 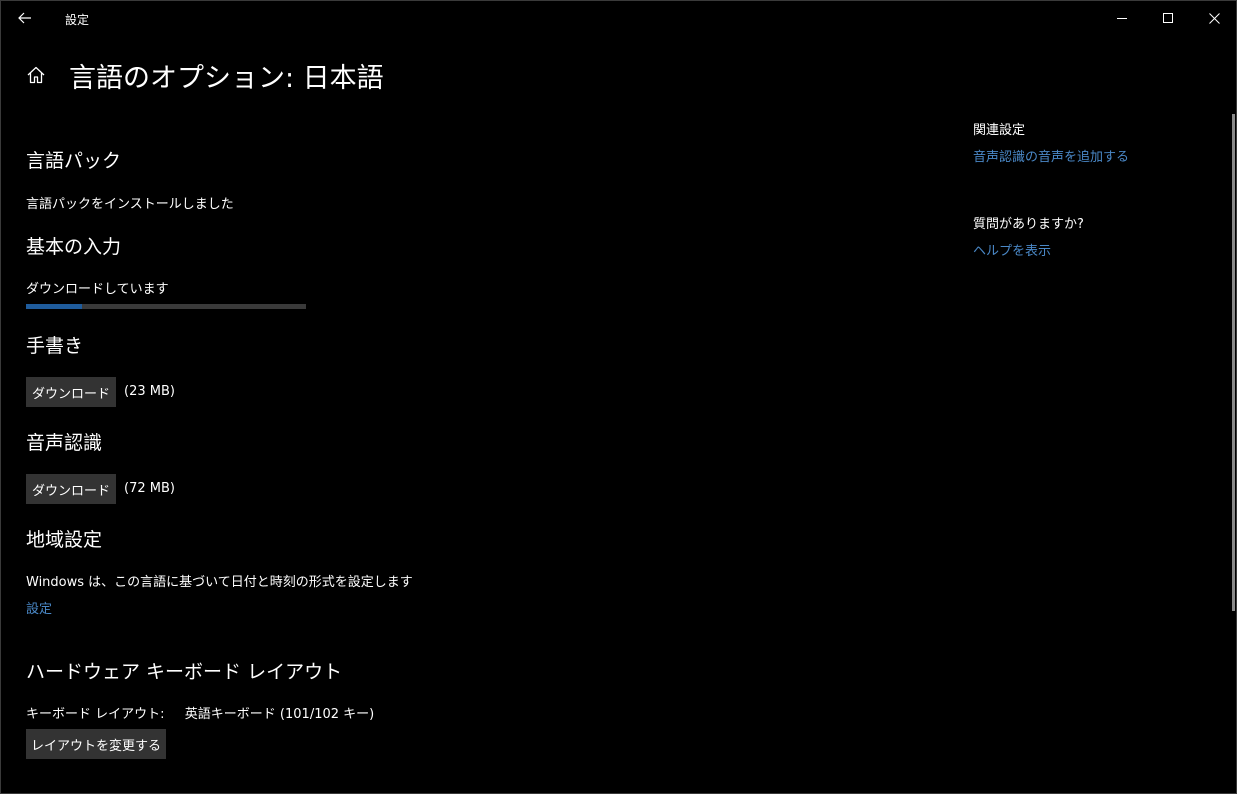 I want to click on minimize-button, so click(x=1122, y=18).